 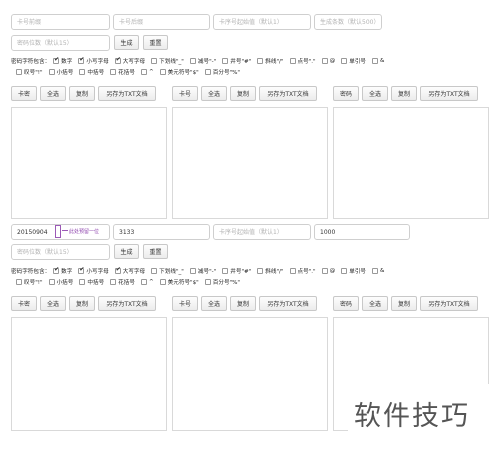 What do you see at coordinates (60, 252) in the screenshot?
I see `password-length-input` at bounding box center [60, 252].